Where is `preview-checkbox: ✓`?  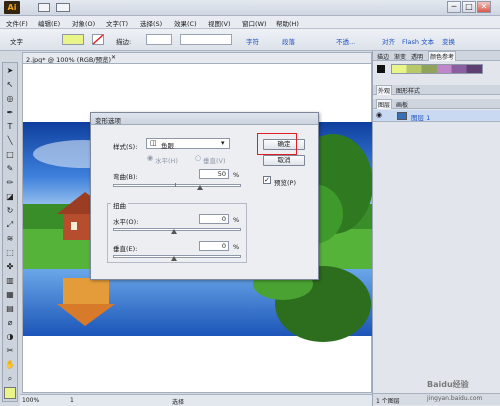
preview-checkbox: ✓ is located at coordinates (267, 180).